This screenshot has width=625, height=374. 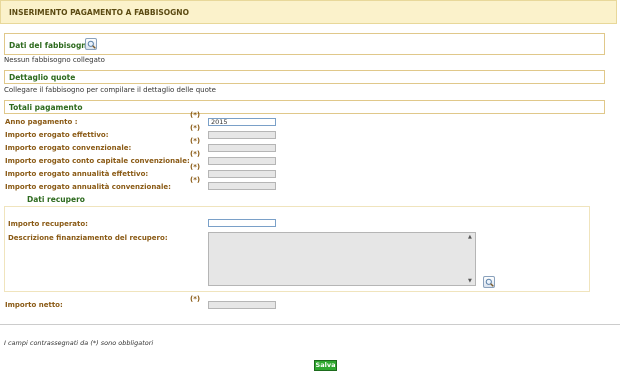 I want to click on divider, so click(x=310, y=324).